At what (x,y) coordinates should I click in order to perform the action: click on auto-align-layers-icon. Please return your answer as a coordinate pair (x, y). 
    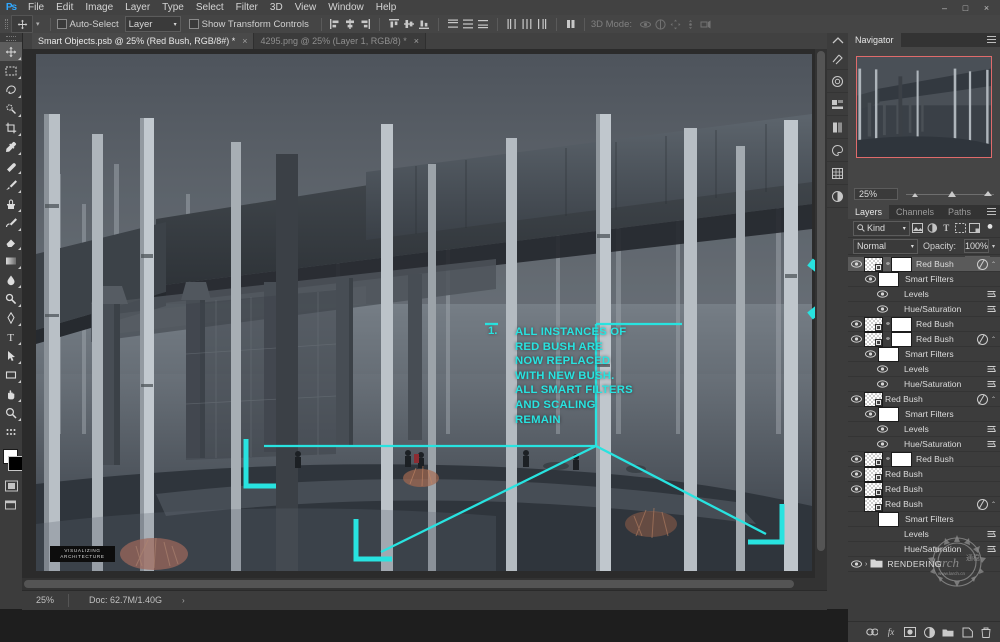
    Looking at the image, I should click on (571, 24).